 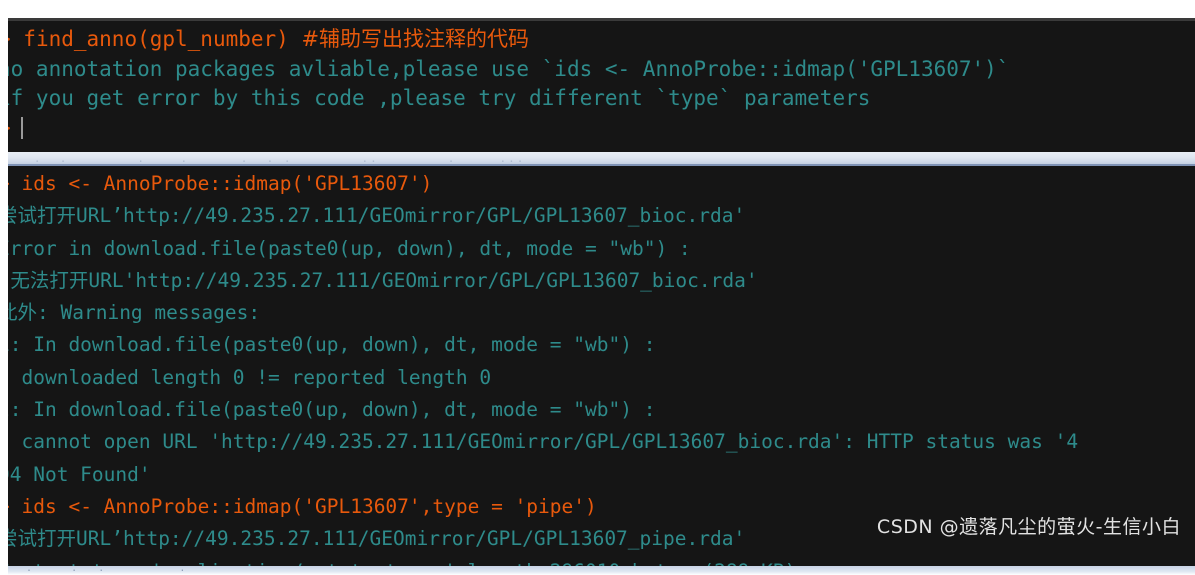 I want to click on bottom-edge-ghost-text: . . . ., so click(x=378, y=570).